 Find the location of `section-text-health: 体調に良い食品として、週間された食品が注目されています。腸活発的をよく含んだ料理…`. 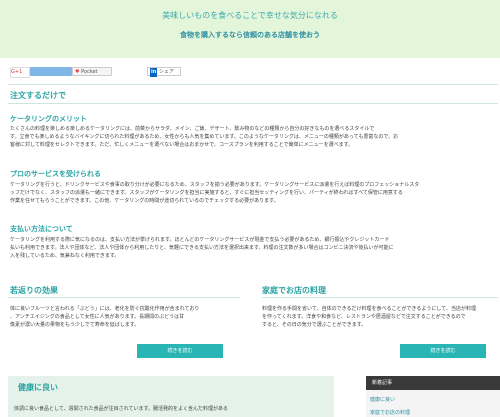

section-text-health: 体調に良い食品として、週間された食品が注目されています。腸活発的をよく含んだ料理… is located at coordinates (121, 409).